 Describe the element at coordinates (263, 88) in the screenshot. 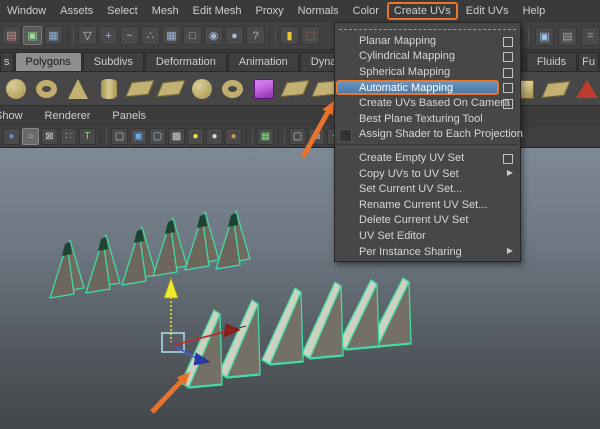

I see `subdiv-cube-icon` at that location.